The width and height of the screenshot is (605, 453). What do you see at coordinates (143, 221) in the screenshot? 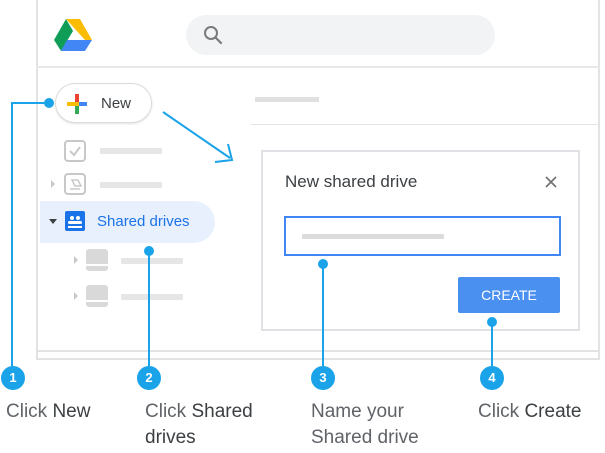
I see `shared-drives-label: Shared drives` at bounding box center [143, 221].